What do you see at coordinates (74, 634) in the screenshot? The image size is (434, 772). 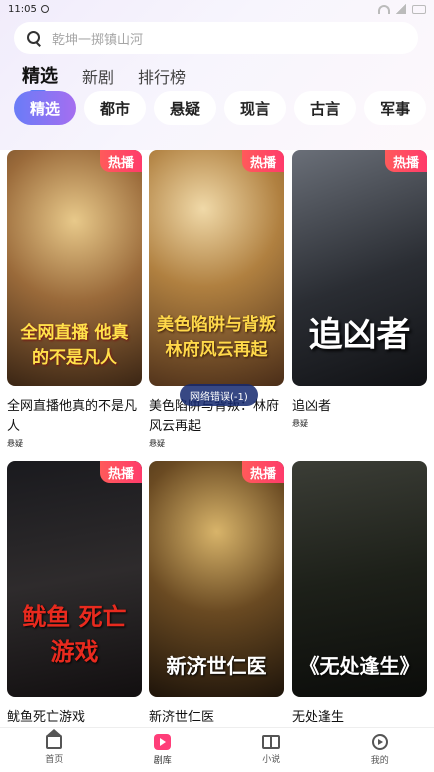 I see `poster-title: 鱿鱼 死亡游戏` at bounding box center [74, 634].